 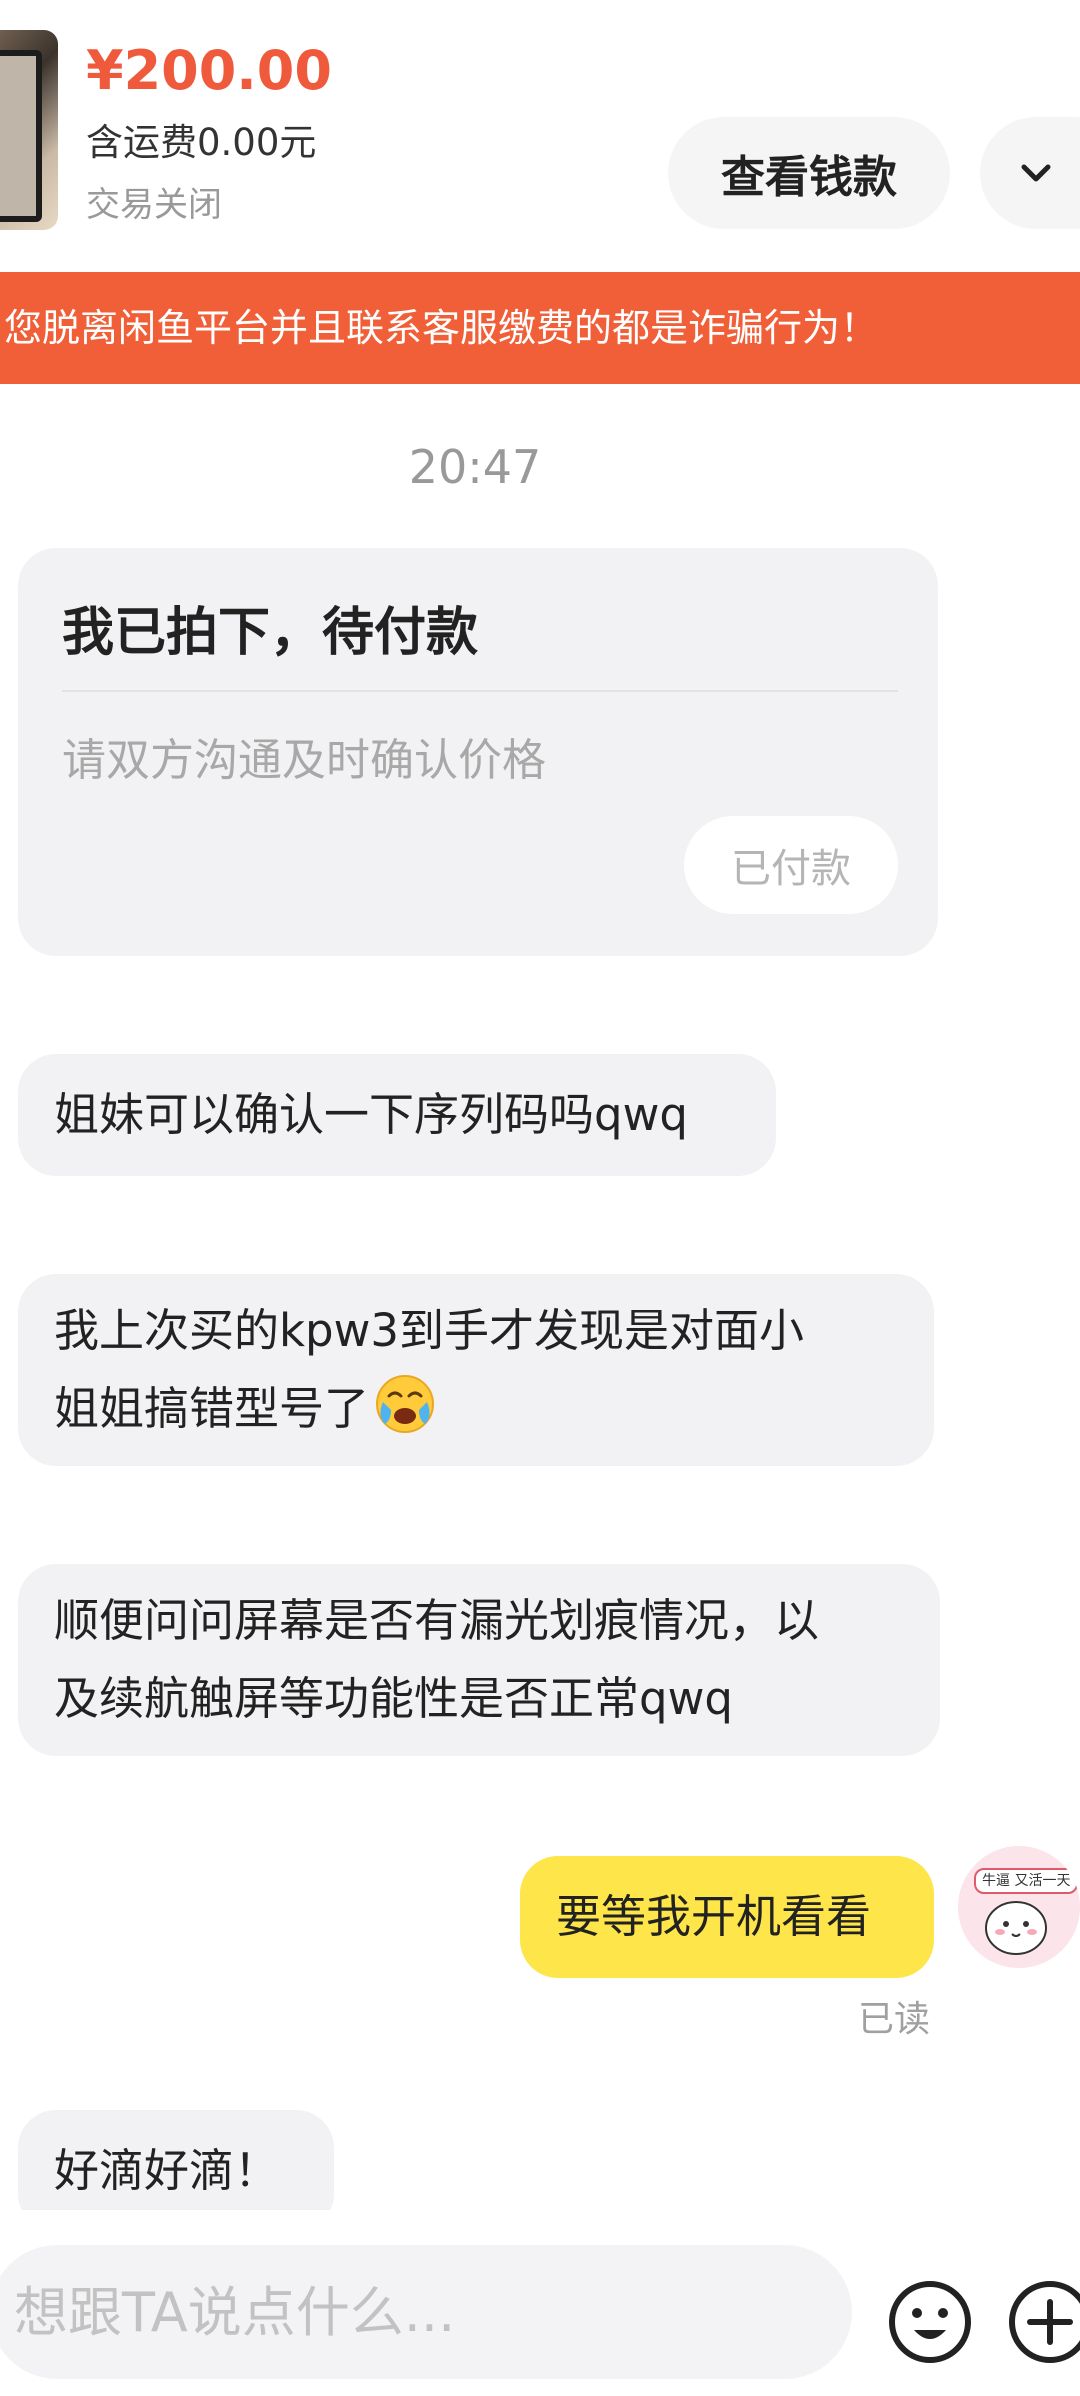 I want to click on smiley-icon, so click(x=930, y=2322).